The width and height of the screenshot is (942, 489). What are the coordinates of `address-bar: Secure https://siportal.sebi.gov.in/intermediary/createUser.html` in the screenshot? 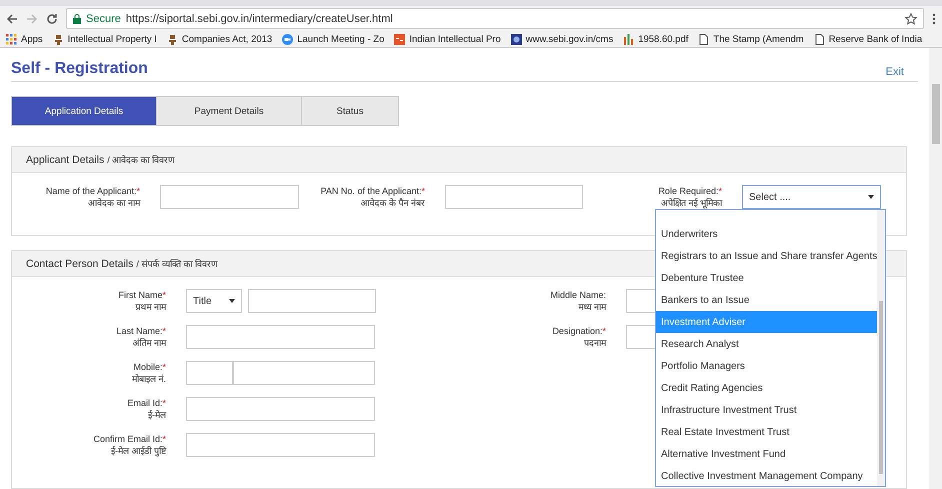 It's located at (495, 18).